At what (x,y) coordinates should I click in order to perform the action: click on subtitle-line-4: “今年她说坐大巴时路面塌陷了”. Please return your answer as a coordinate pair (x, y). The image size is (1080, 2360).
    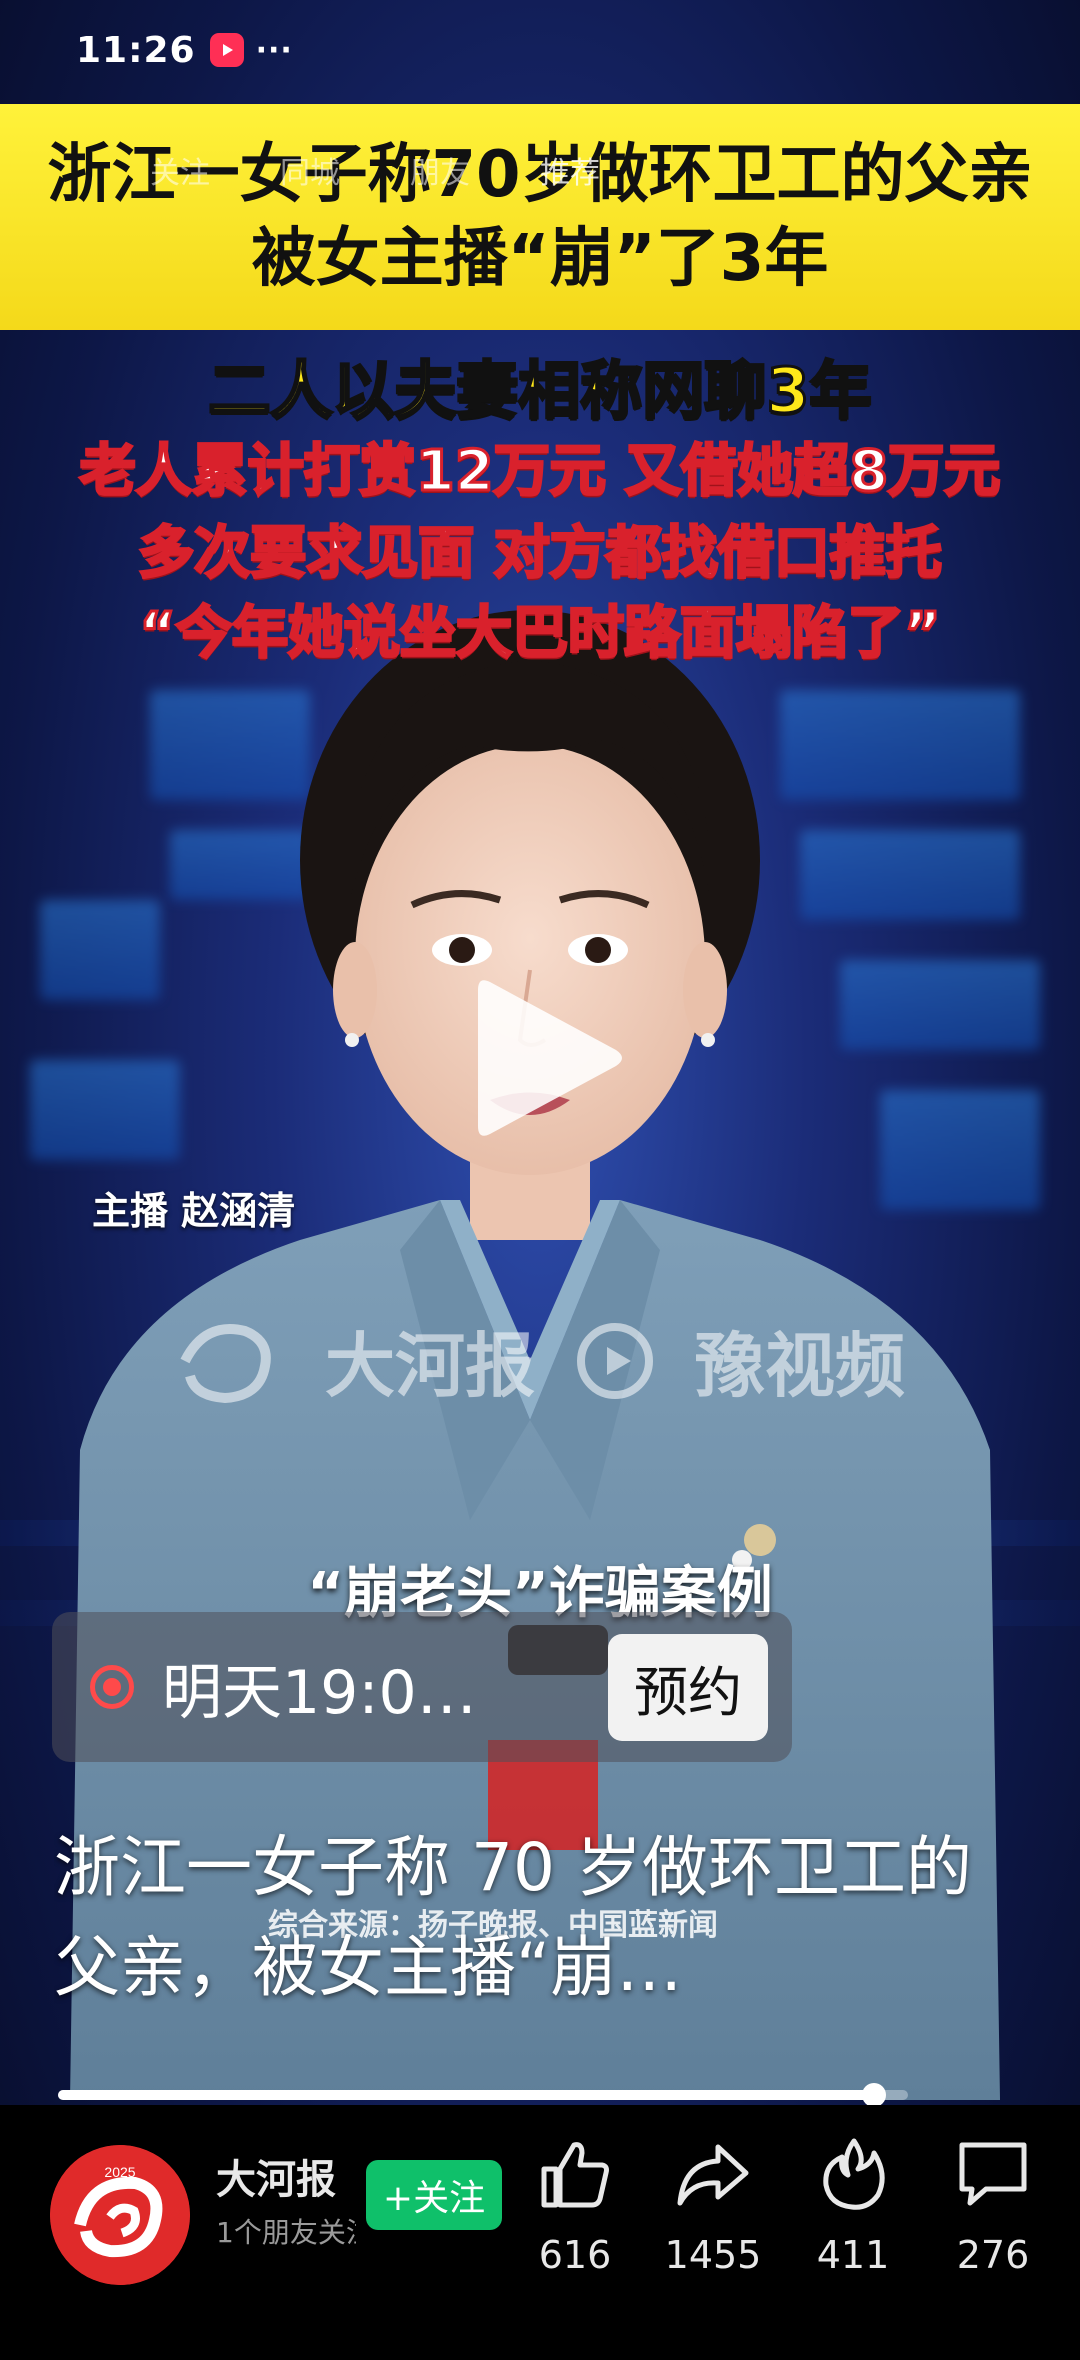
    Looking at the image, I should click on (540, 634).